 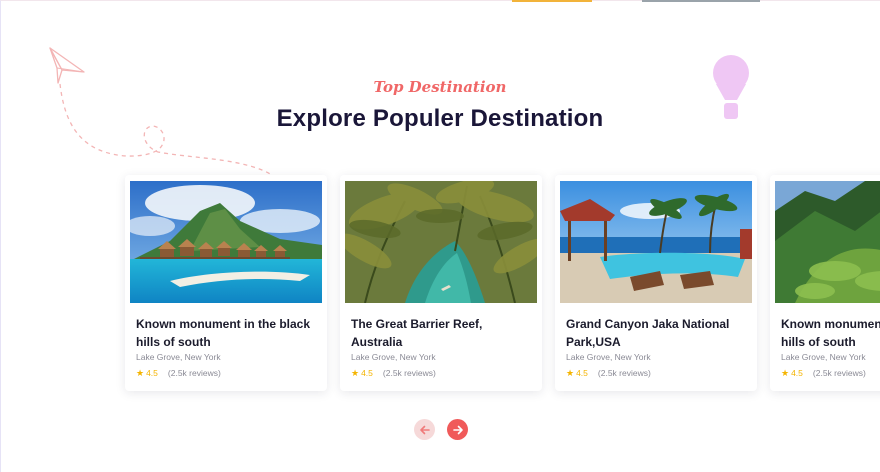 I want to click on destination-name: Grand Canyon Jaka National Park,USA, so click(x=658, y=333).